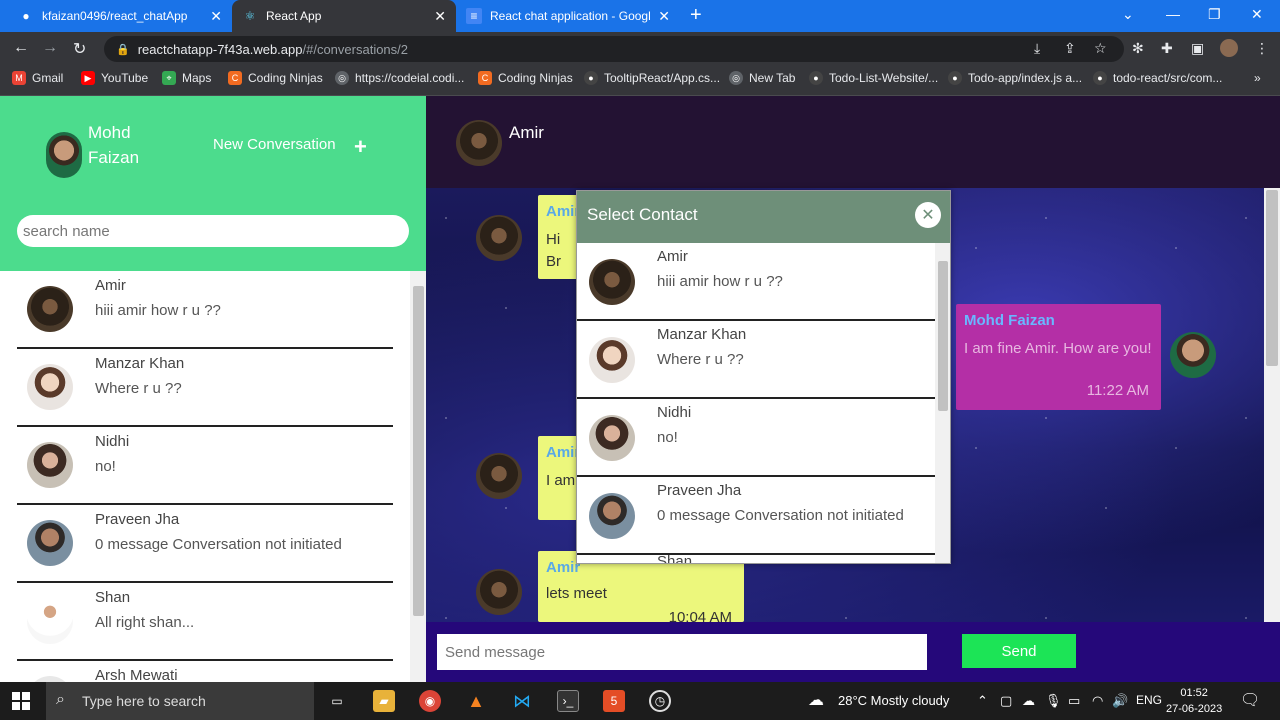 Image resolution: width=1280 pixels, height=720 pixels. Describe the element at coordinates (756, 558) in the screenshot. I see `contact-item: Shan` at that location.